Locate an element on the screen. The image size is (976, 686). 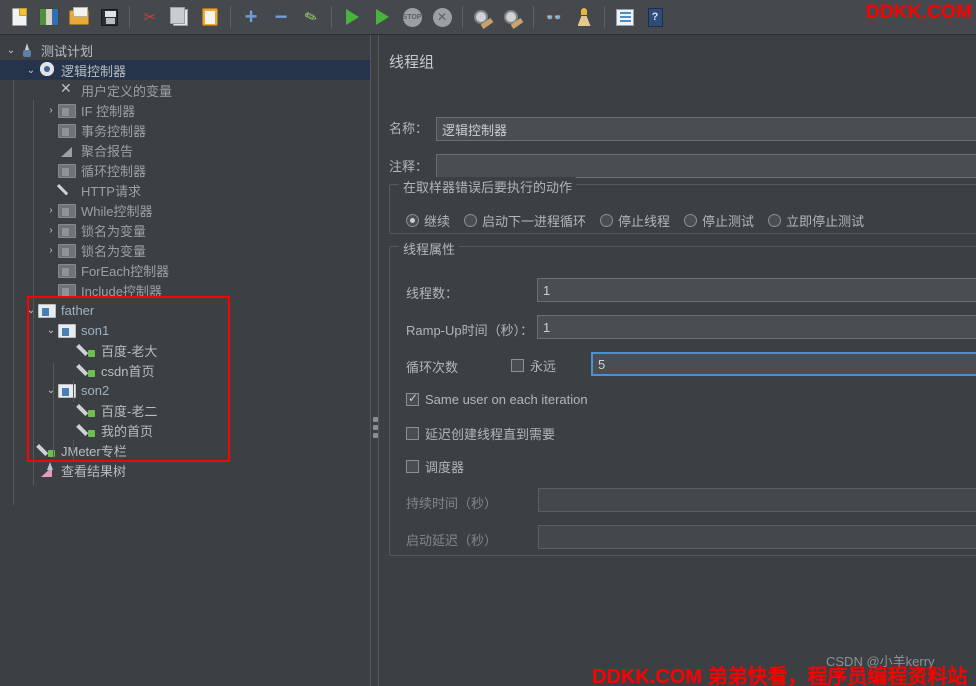
clear-all-icon is located at coordinates (513, 17).